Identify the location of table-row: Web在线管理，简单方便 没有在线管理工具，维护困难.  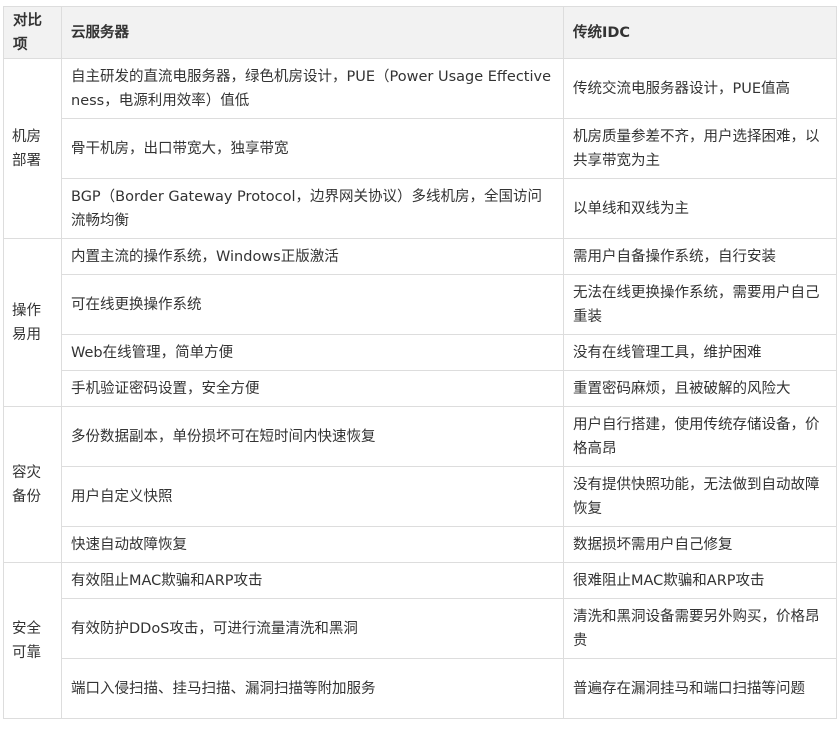
(420, 352).